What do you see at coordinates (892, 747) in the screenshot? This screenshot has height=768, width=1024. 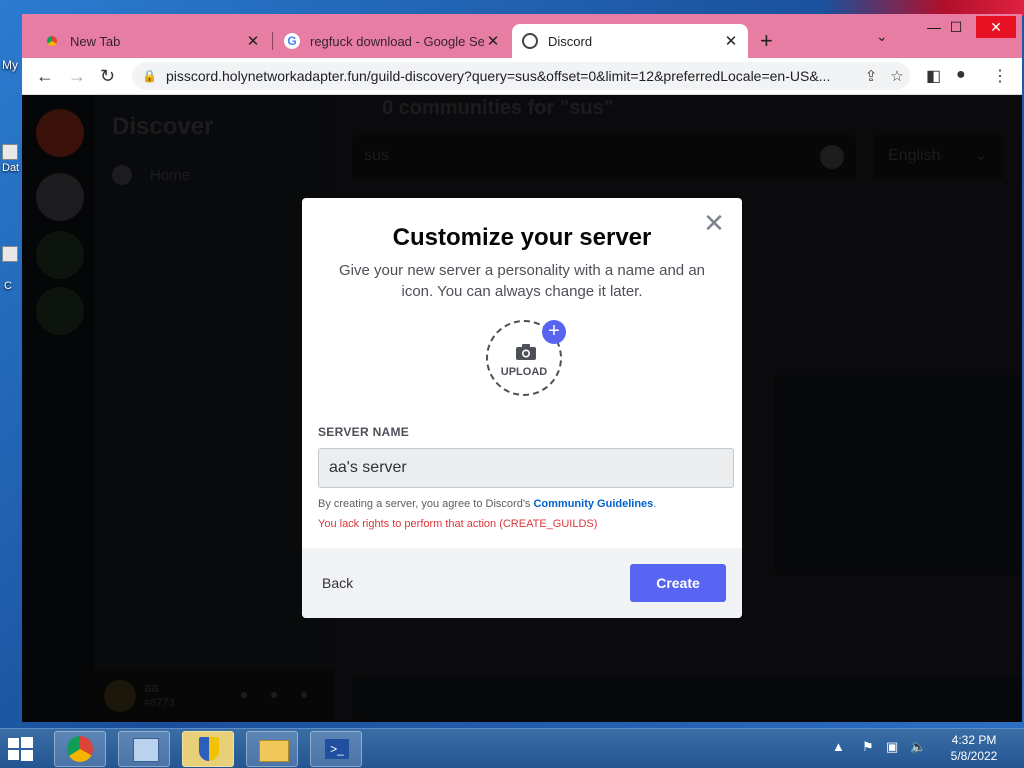 I see `network-icon: ▣` at bounding box center [892, 747].